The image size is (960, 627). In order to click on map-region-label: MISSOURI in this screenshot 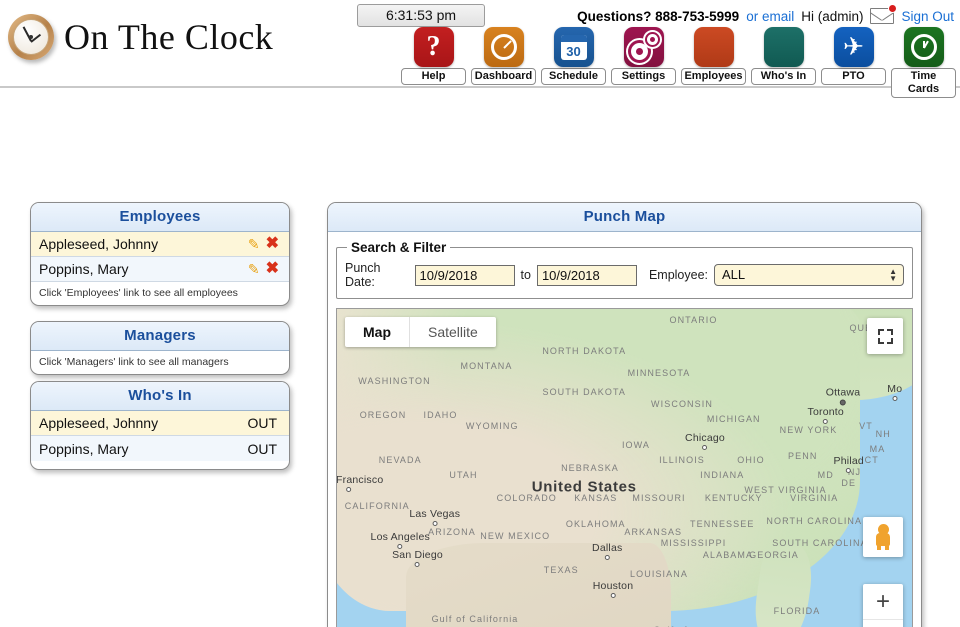, I will do `click(659, 498)`.